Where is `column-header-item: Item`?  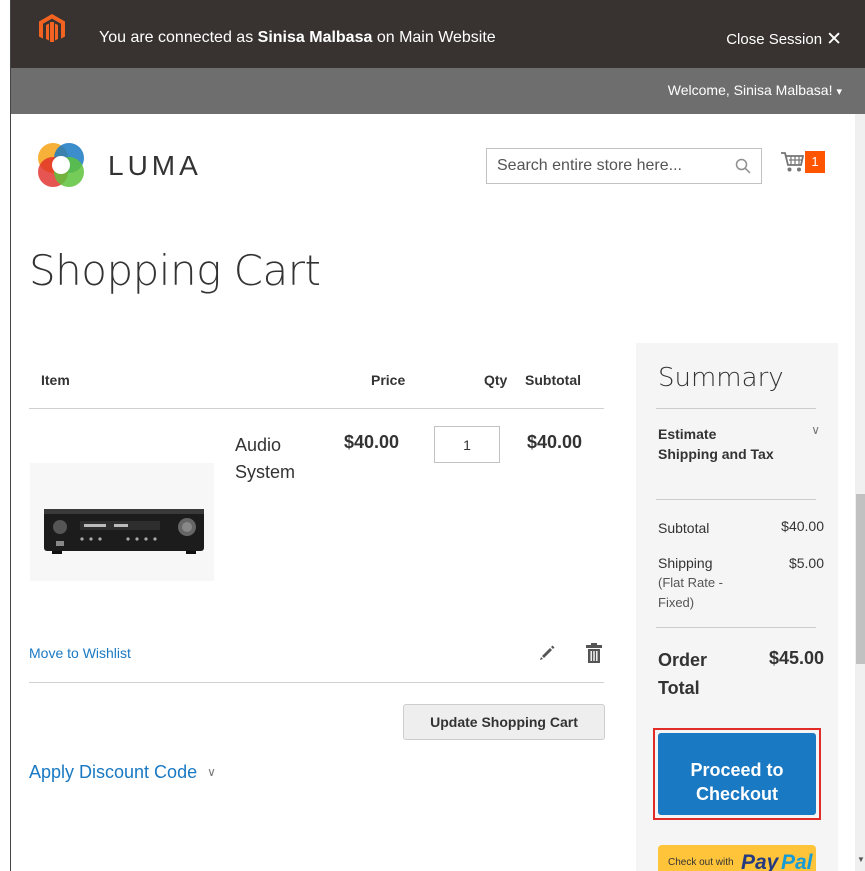 column-header-item: Item is located at coordinates (55, 380).